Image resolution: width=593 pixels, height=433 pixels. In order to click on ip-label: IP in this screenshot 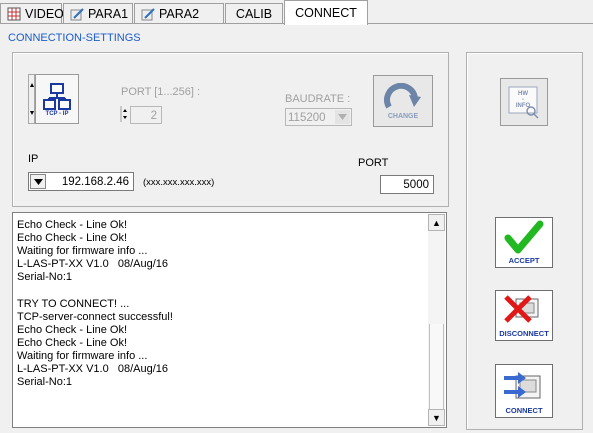, I will do `click(33, 159)`.